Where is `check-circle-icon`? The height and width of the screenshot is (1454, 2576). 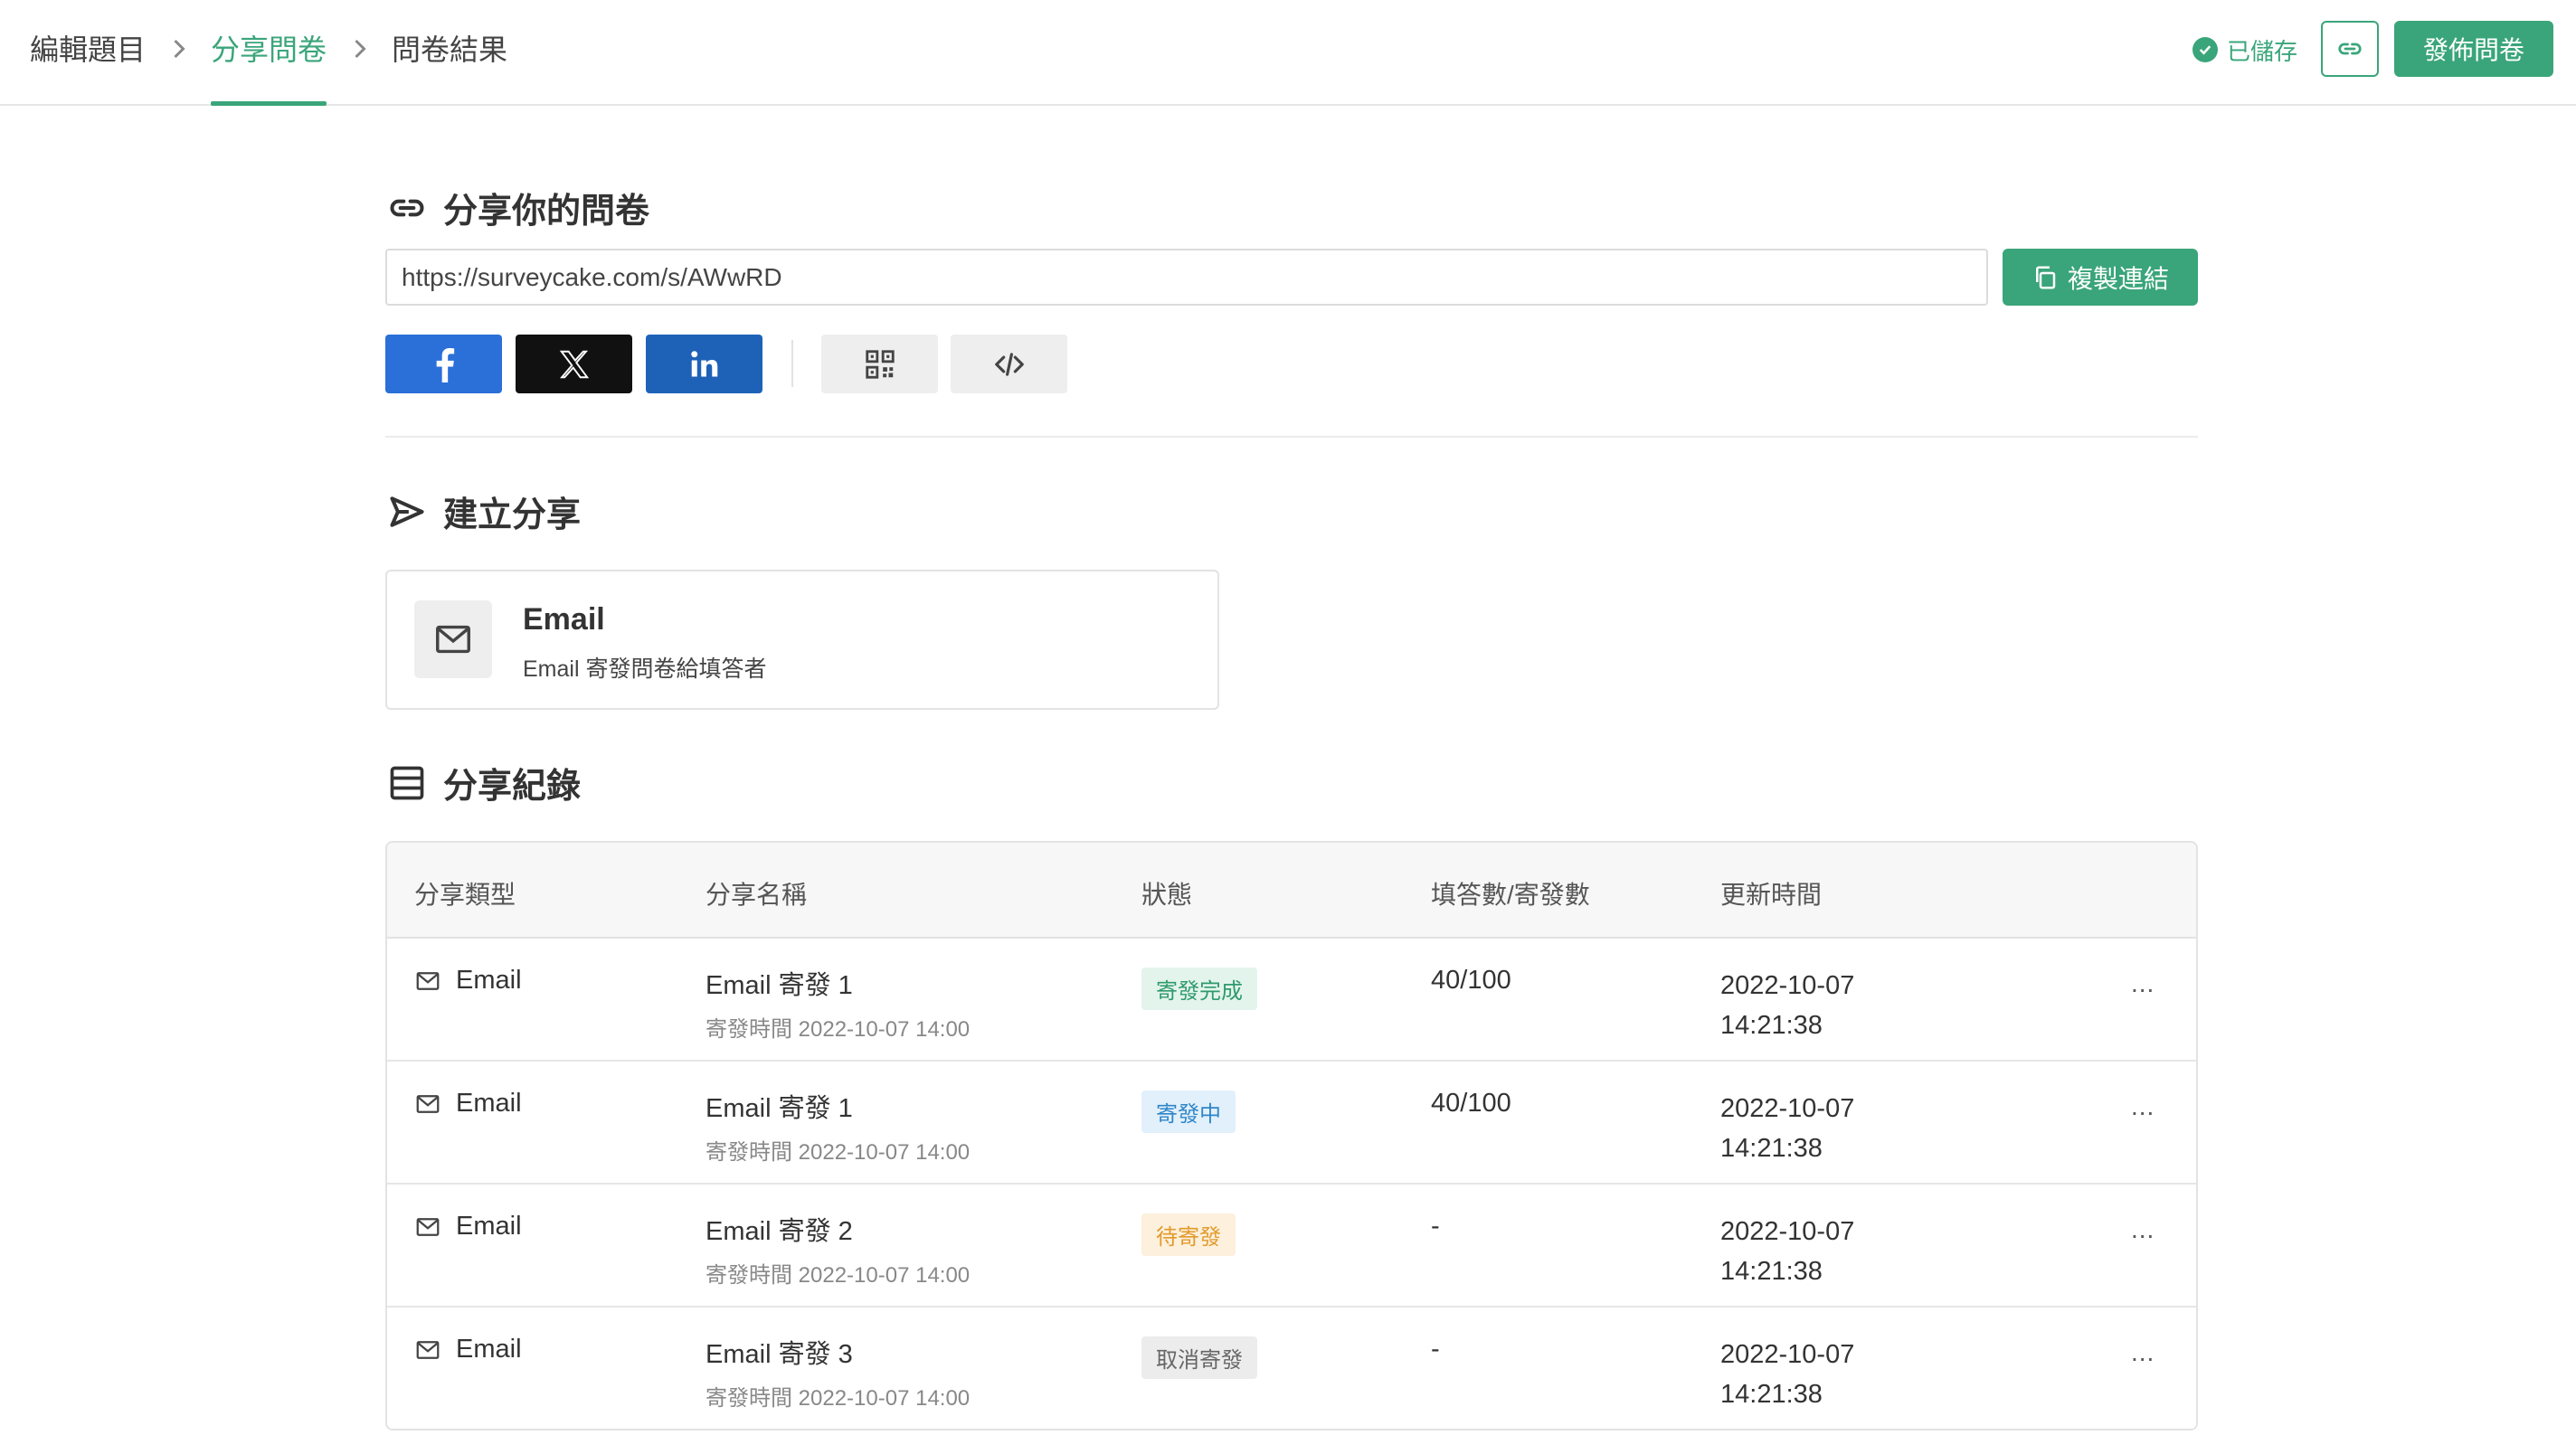
check-circle-icon is located at coordinates (2205, 49).